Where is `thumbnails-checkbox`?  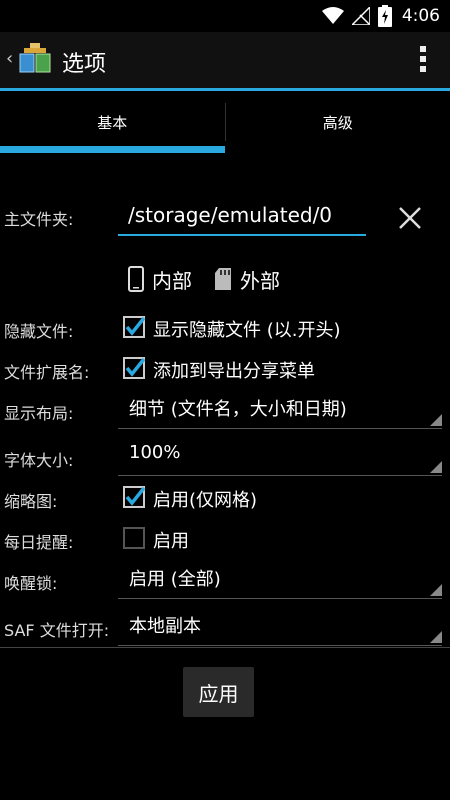 thumbnails-checkbox is located at coordinates (134, 497).